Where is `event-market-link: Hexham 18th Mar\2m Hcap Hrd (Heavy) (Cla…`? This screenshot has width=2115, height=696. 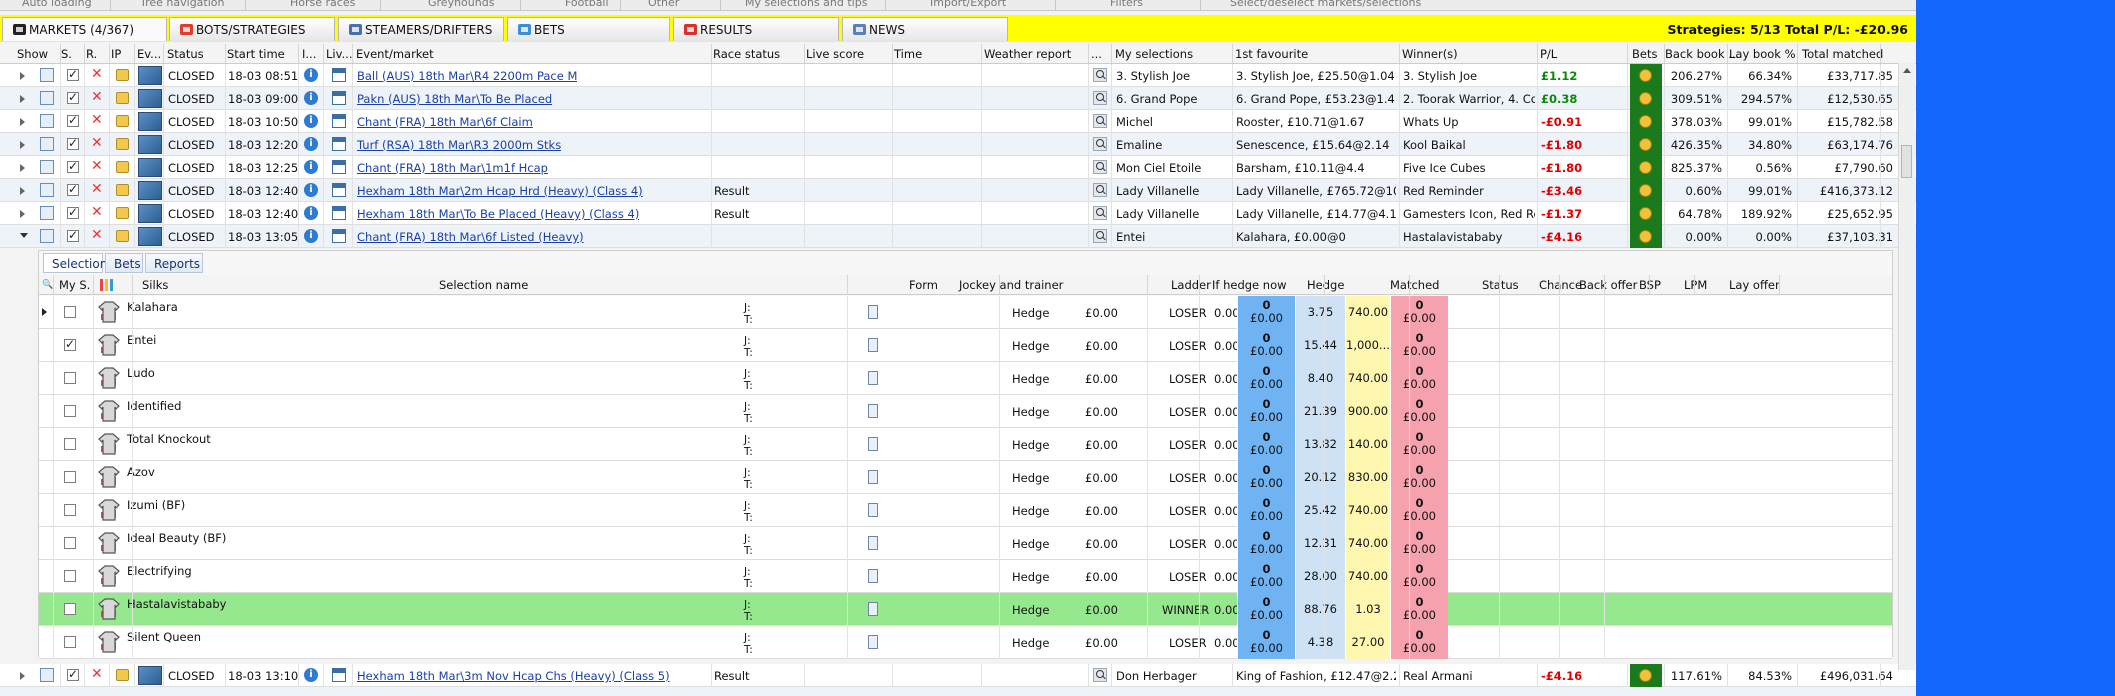 event-market-link: Hexham 18th Mar\2m Hcap Hrd (Heavy) (Cla… is located at coordinates (500, 191).